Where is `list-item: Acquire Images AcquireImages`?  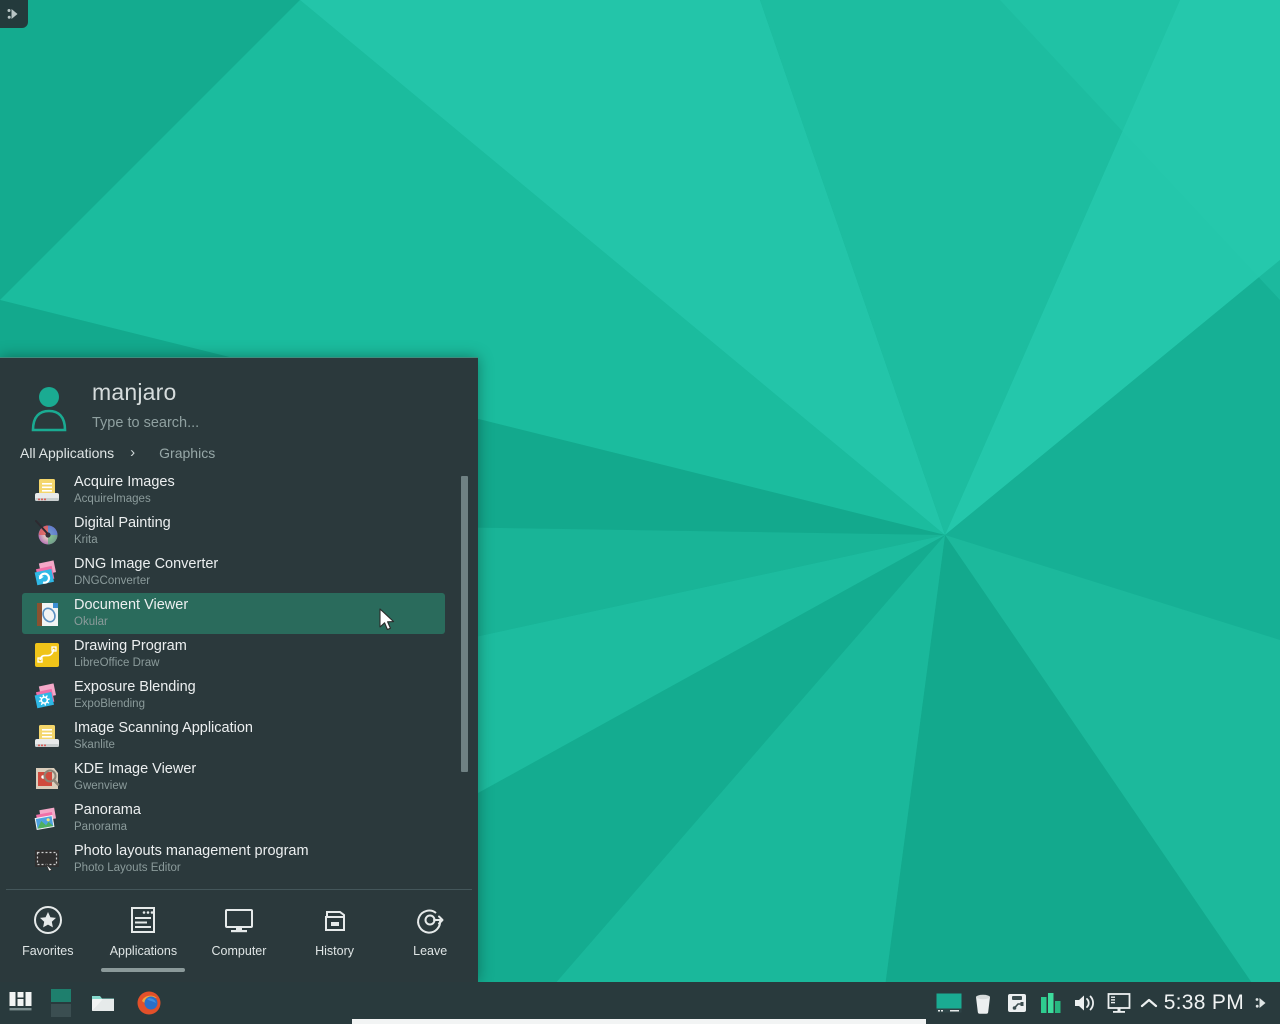
list-item: Acquire Images AcquireImages is located at coordinates (233, 490).